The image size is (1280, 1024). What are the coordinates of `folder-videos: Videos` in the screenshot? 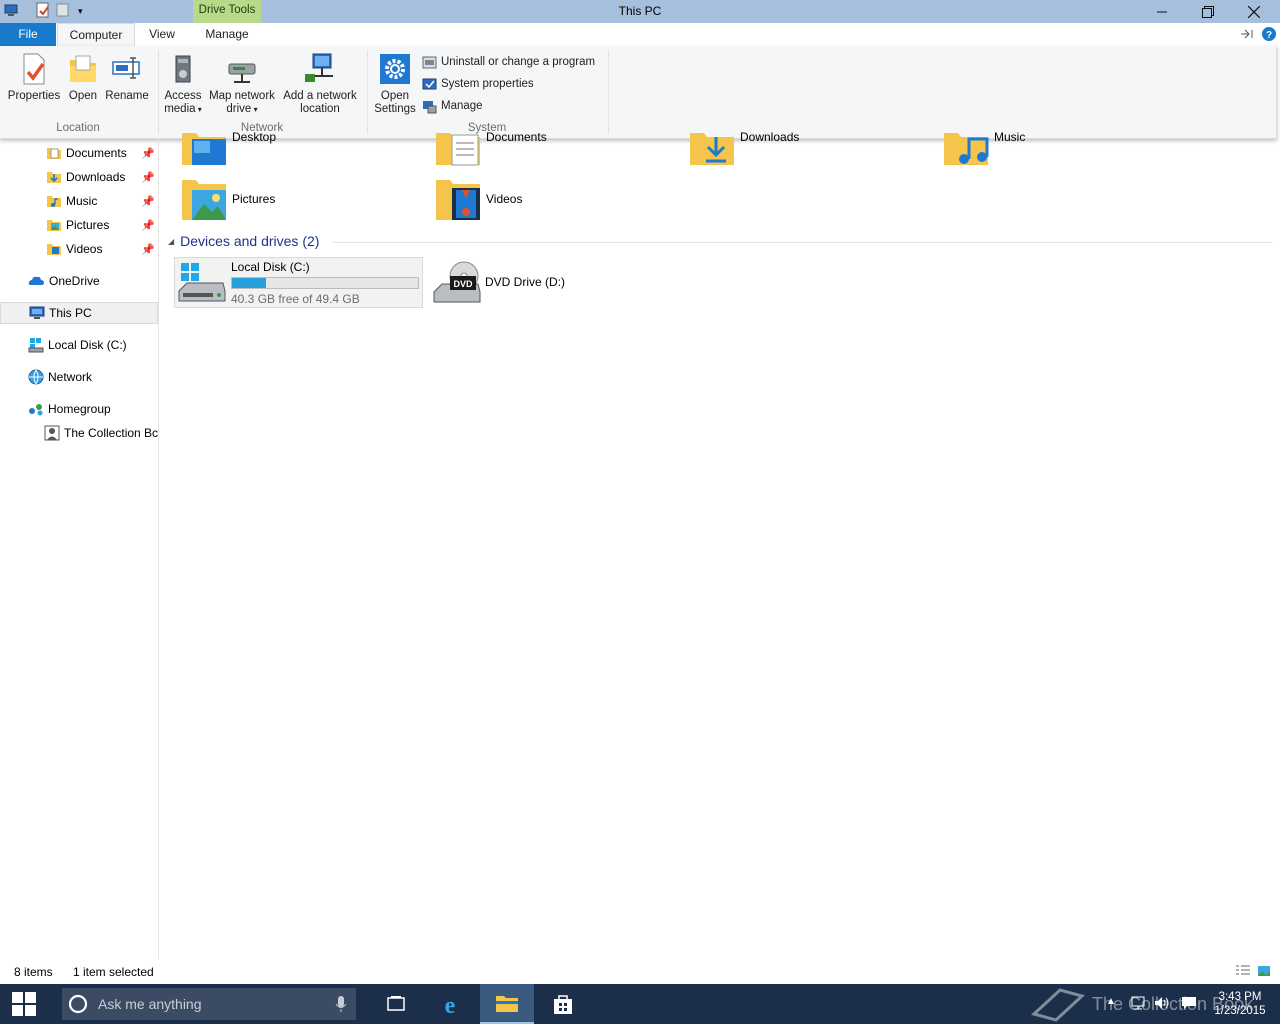 It's located at (478, 199).